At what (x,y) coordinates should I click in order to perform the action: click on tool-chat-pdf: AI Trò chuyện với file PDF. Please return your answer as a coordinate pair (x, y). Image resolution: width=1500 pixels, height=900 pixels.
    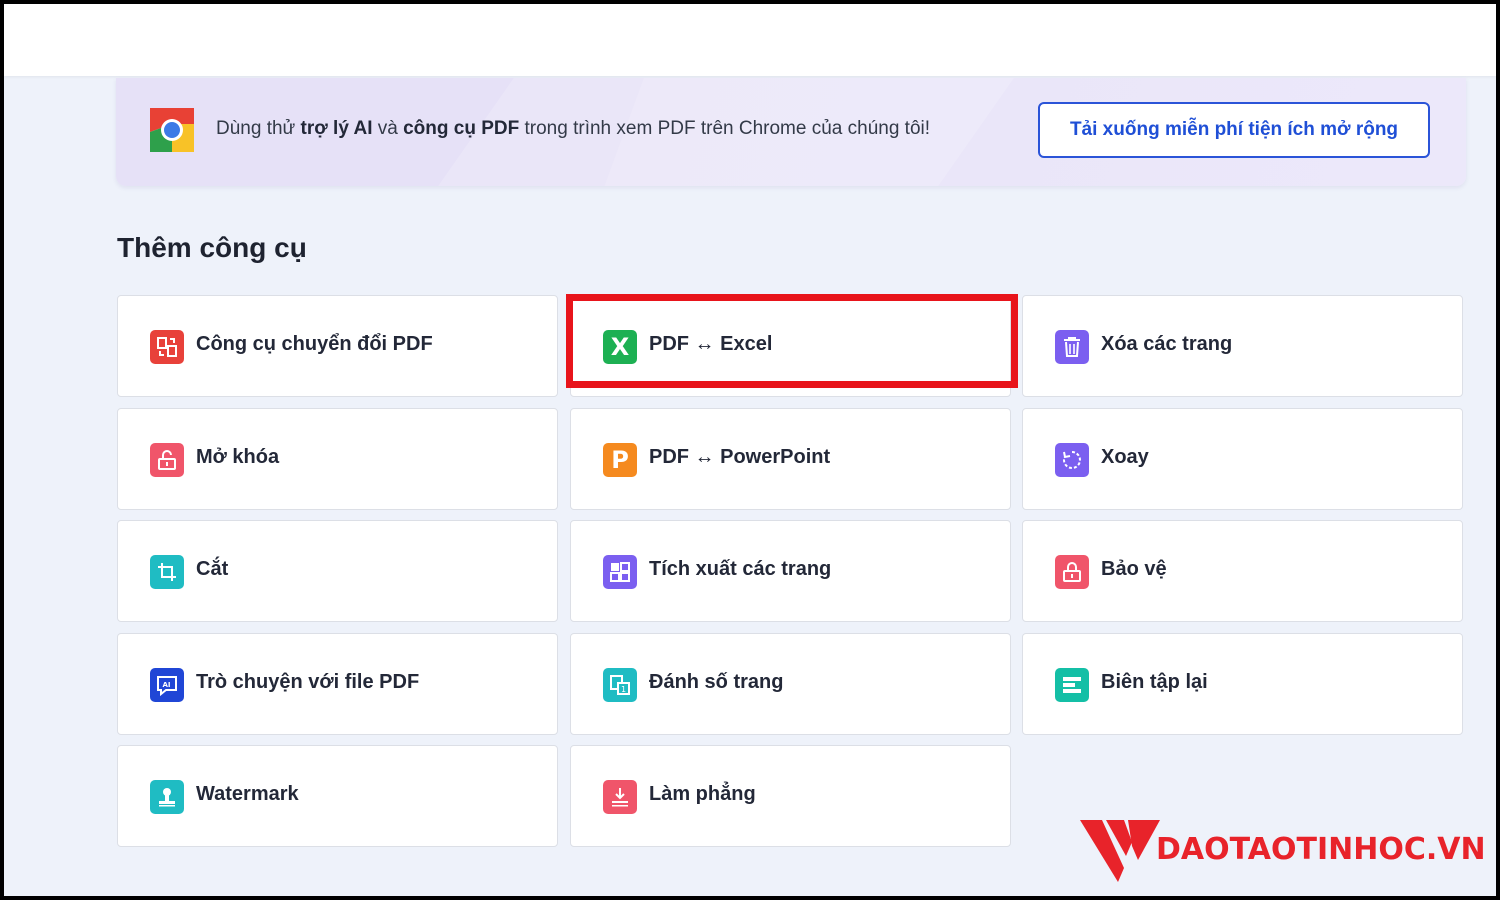
    Looking at the image, I should click on (337, 684).